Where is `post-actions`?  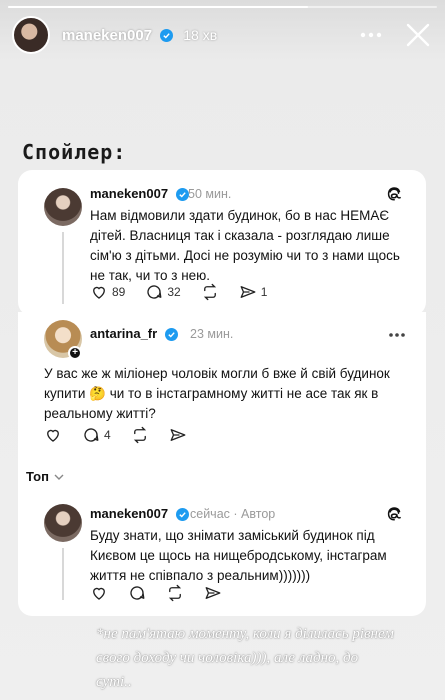
post-actions is located at coordinates (166, 593).